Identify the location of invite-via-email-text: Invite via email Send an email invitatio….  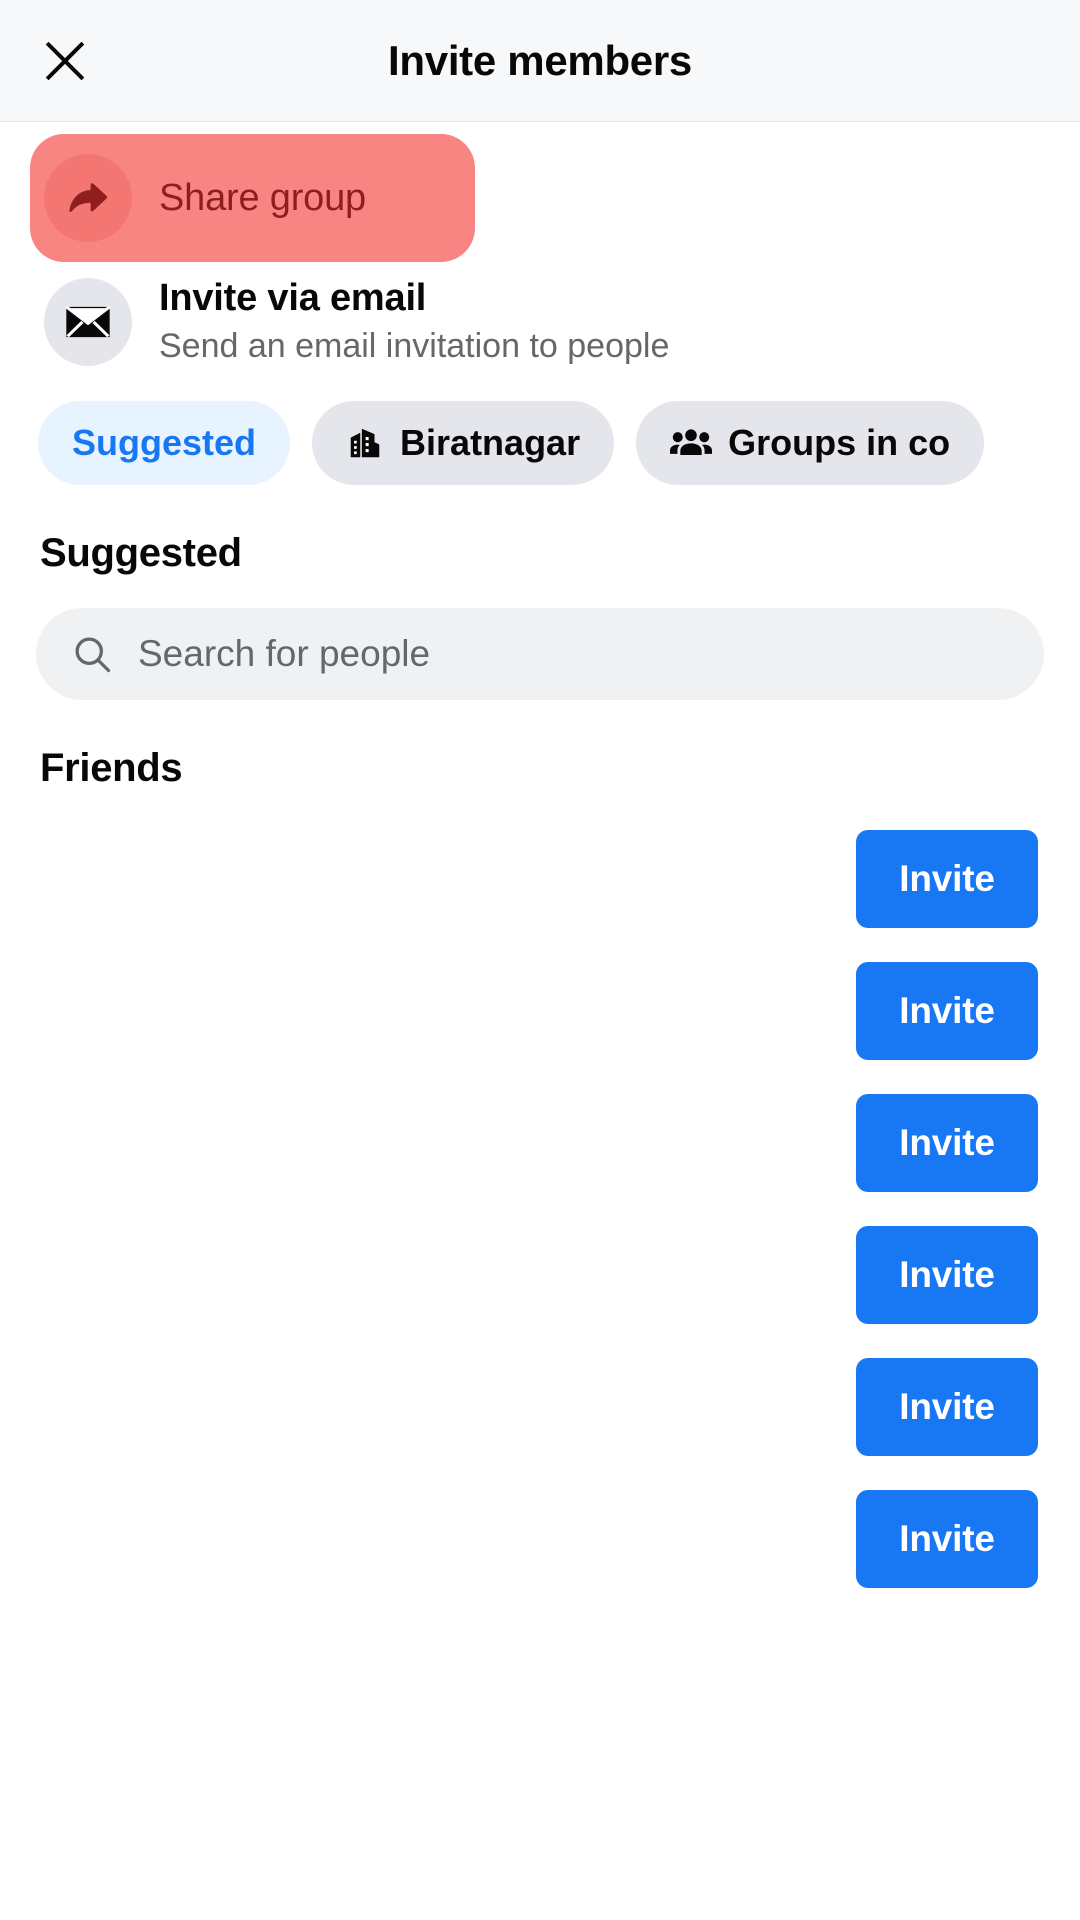
(414, 321).